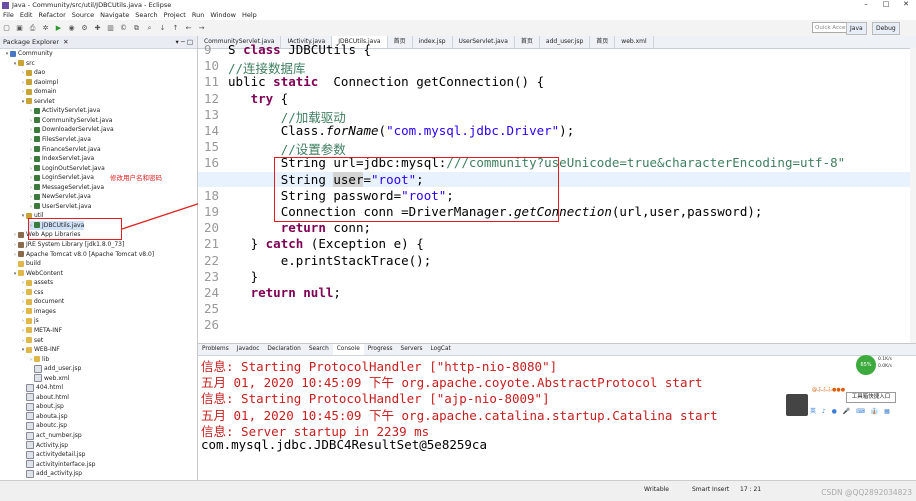 The width and height of the screenshot is (916, 501). Describe the element at coordinates (61, 158) in the screenshot. I see `tree-item: › IndexServlet.java` at that location.